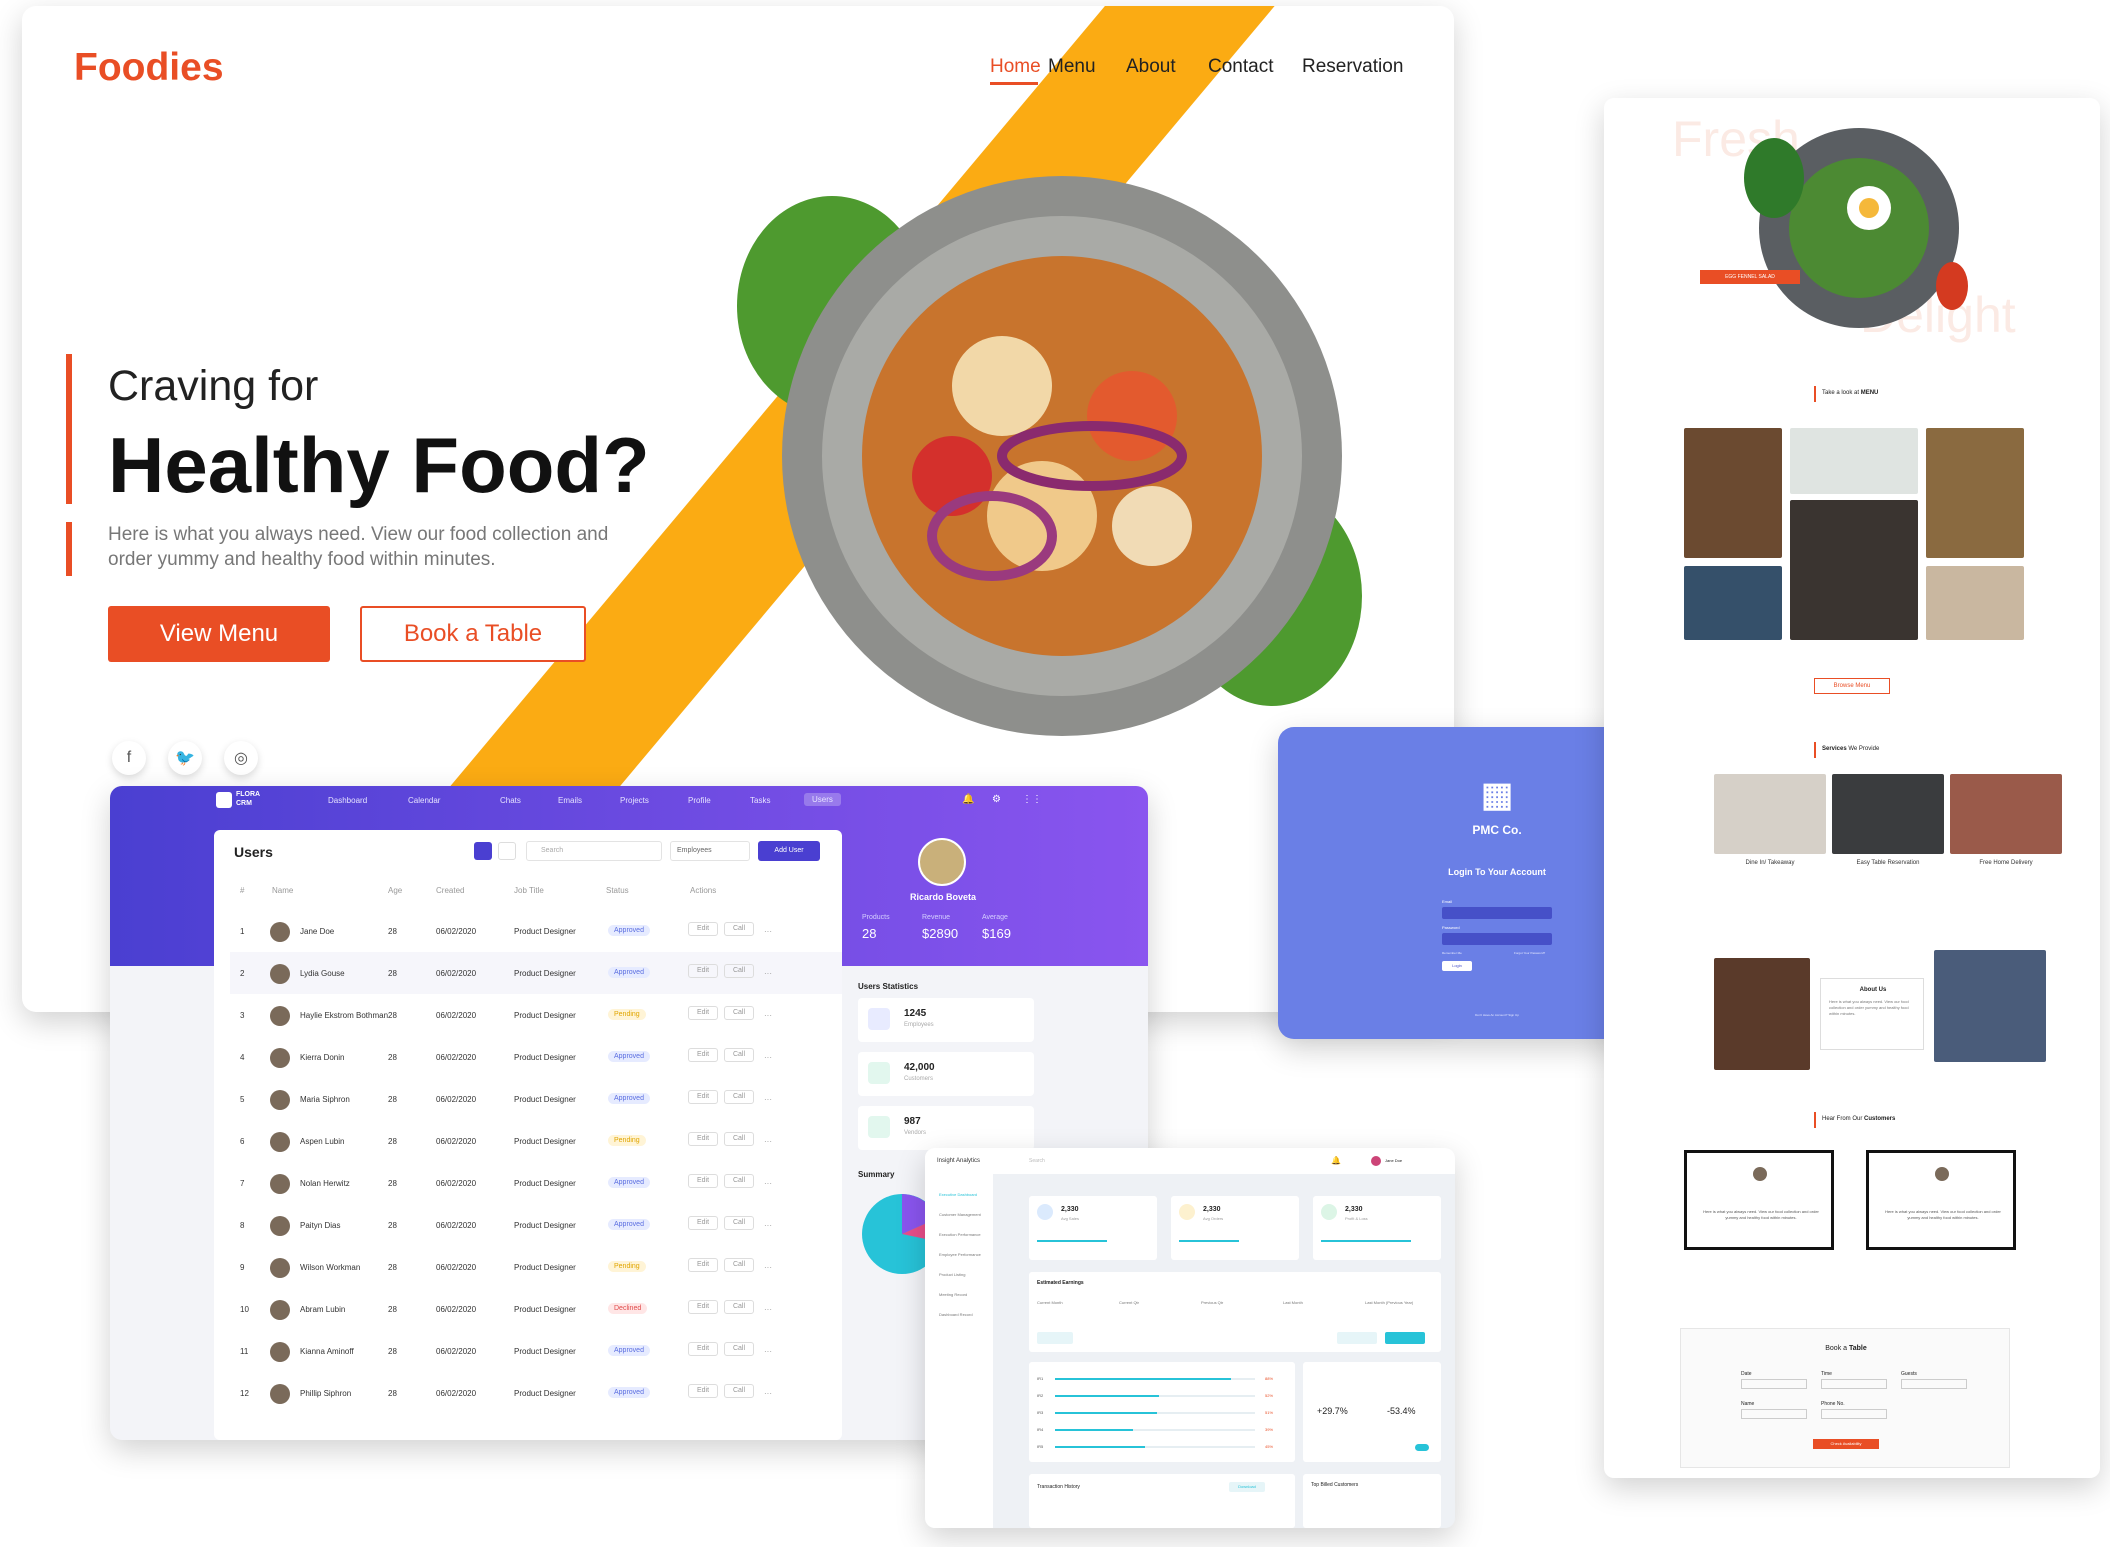  What do you see at coordinates (960, 1254) in the screenshot?
I see `sidebar-item: Employee Performance` at bounding box center [960, 1254].